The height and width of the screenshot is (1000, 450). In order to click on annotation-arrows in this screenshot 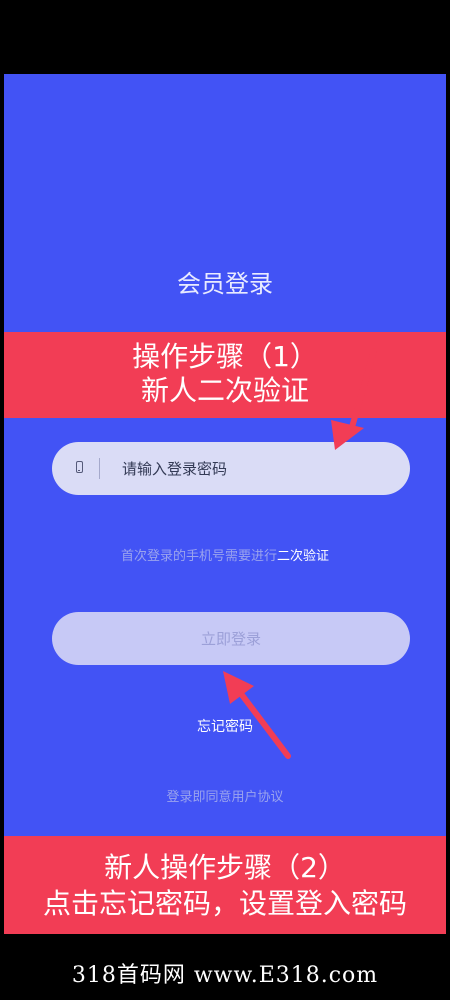, I will do `click(300, 553)`.